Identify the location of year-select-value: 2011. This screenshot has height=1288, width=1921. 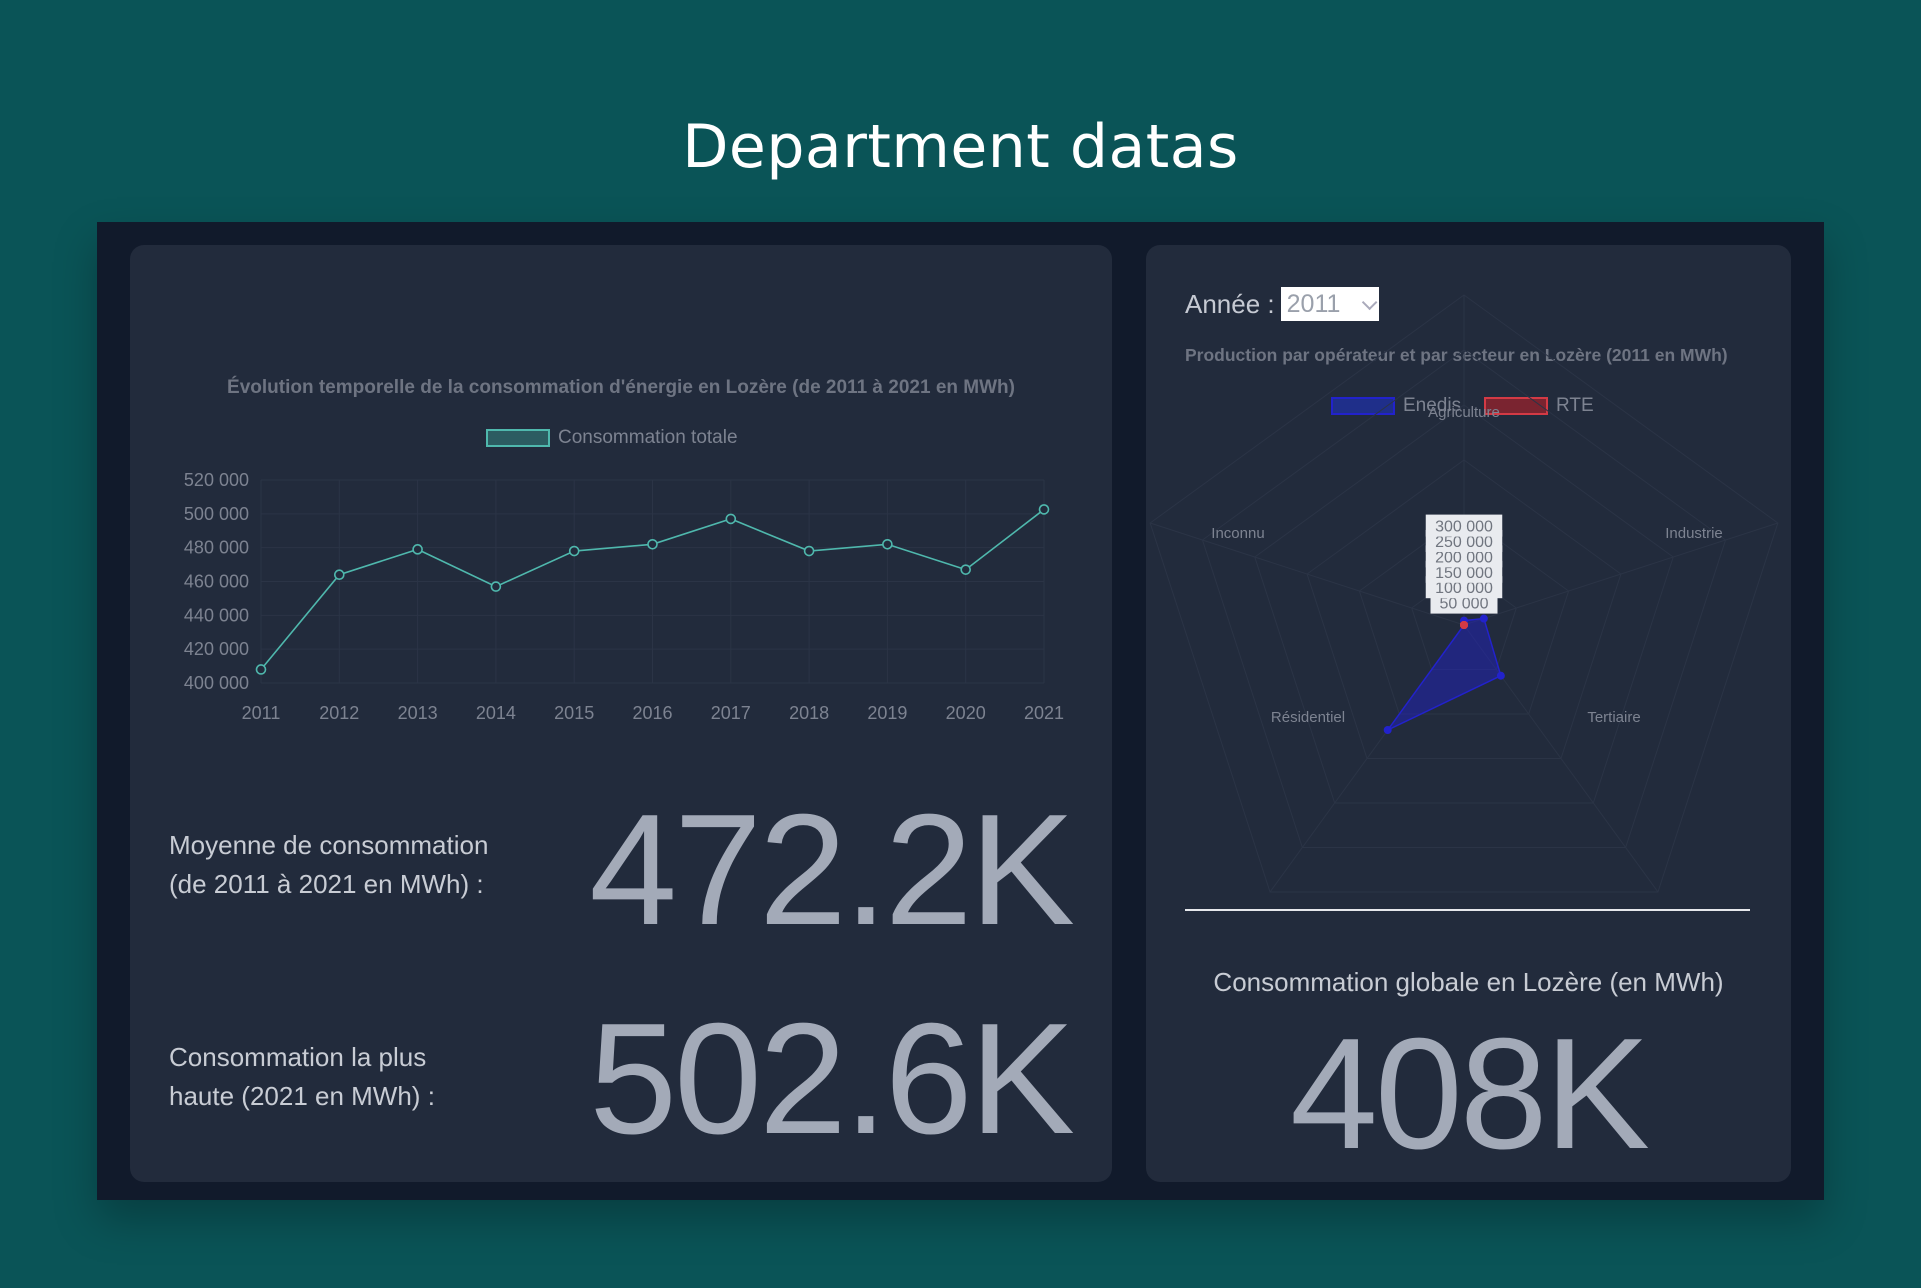
(1313, 303).